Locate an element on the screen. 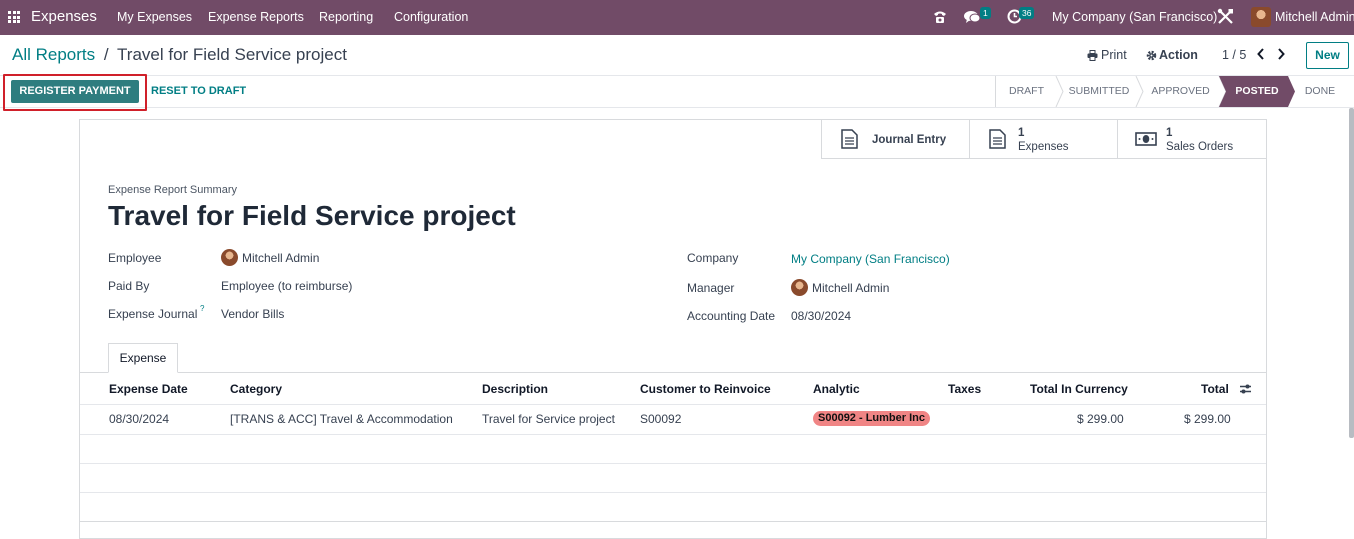  document-icon is located at coordinates (849, 139).